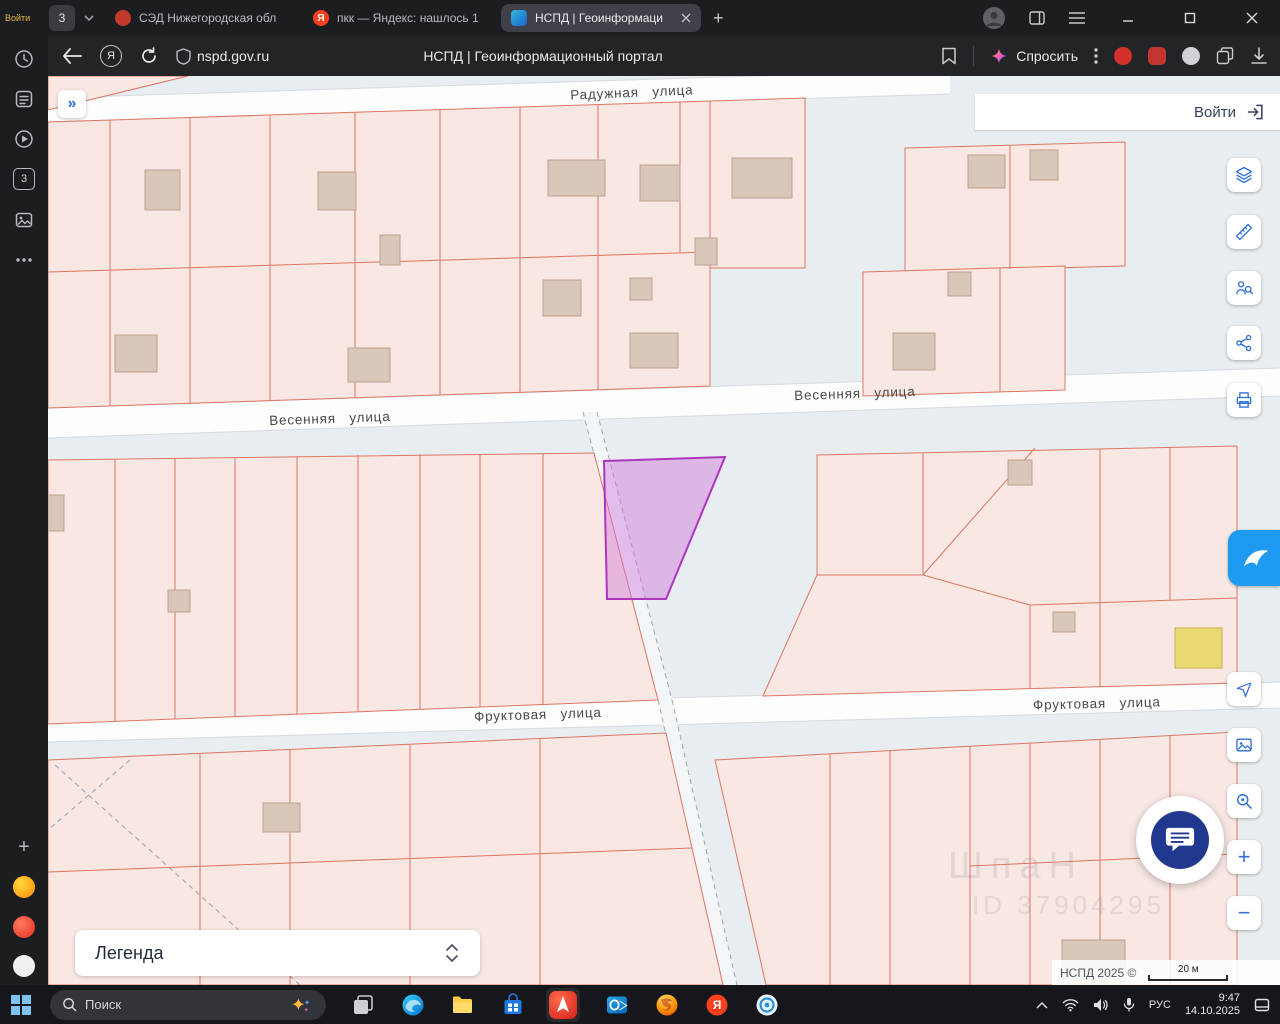 This screenshot has height=1024, width=1280. I want to click on legend-panel: Легенда, so click(277, 953).